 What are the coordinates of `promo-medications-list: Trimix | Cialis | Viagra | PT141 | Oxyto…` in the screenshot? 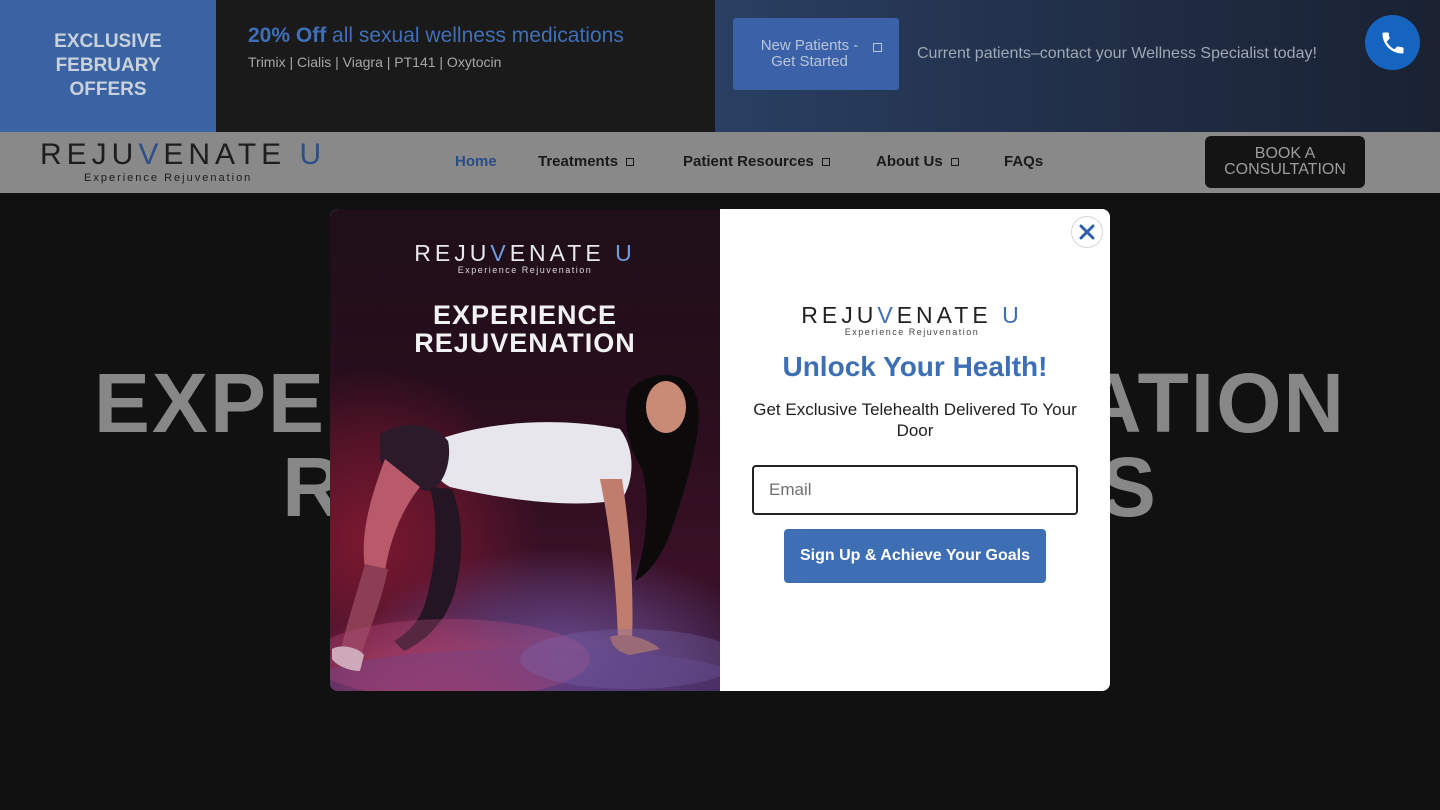 It's located at (375, 62).